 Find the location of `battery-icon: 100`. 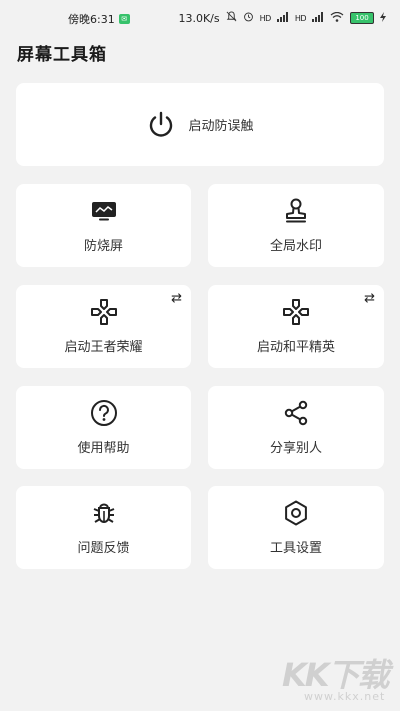

battery-icon: 100 is located at coordinates (362, 18).